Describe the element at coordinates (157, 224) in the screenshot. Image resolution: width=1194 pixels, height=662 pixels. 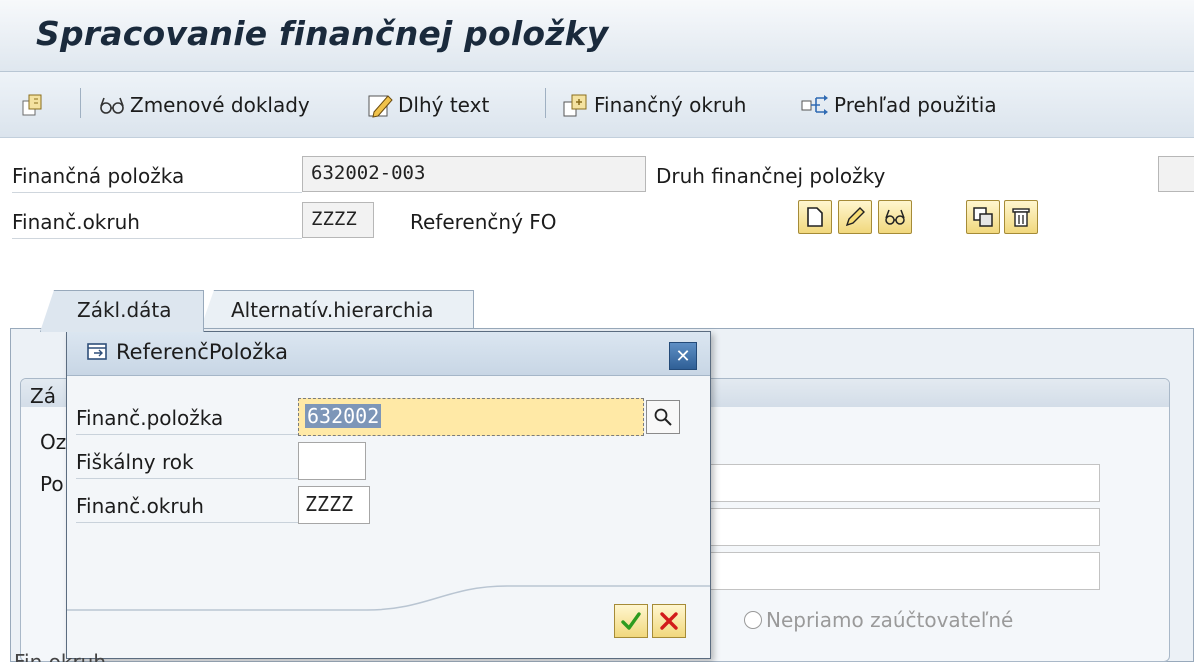
I see `fin-area-label: Finanč.okruh` at that location.